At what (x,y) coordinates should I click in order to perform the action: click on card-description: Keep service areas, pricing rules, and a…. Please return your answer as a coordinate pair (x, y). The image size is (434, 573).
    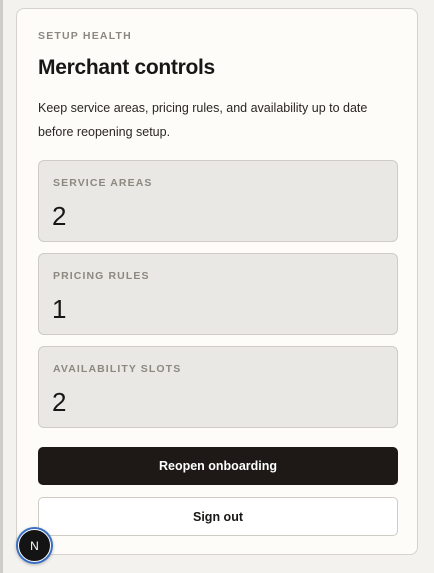
    Looking at the image, I should click on (203, 120).